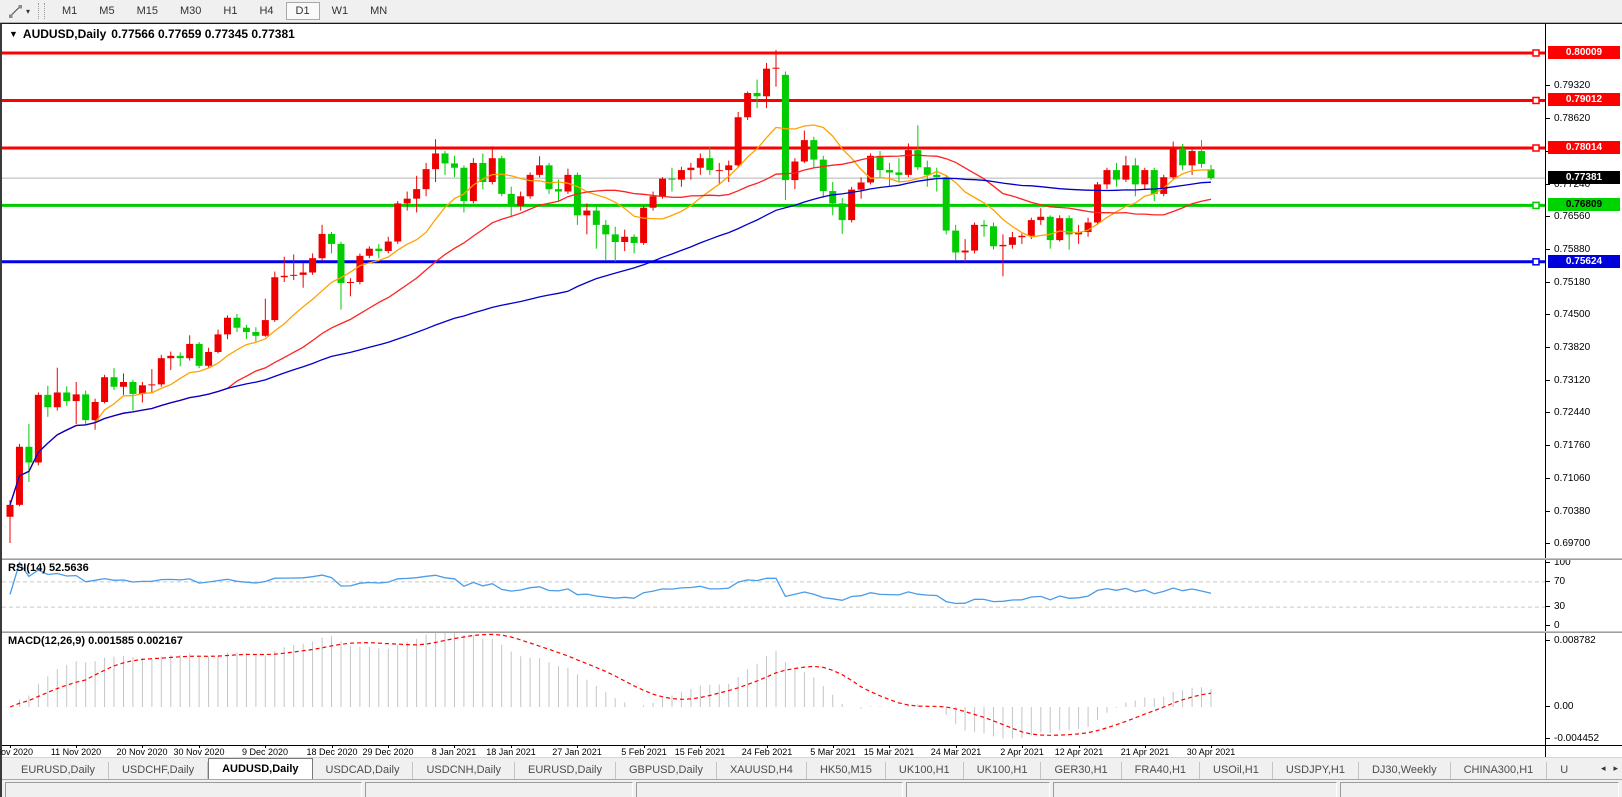 The width and height of the screenshot is (1622, 797). I want to click on crosshair-tool-icon, so click(15, 11).